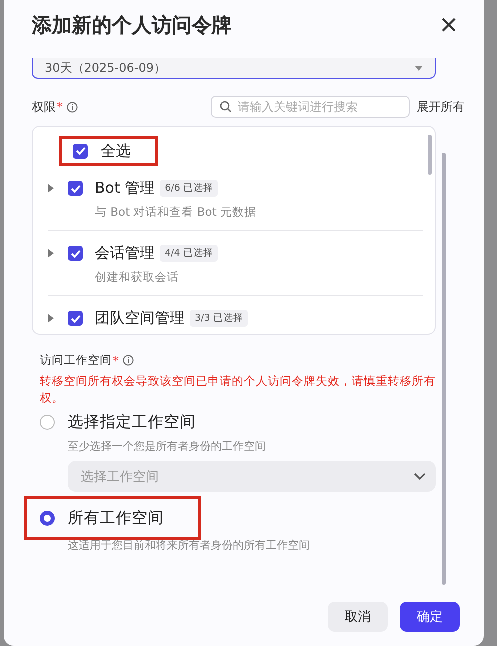 Image resolution: width=497 pixels, height=646 pixels. I want to click on permission-name: 会话管理, so click(125, 253).